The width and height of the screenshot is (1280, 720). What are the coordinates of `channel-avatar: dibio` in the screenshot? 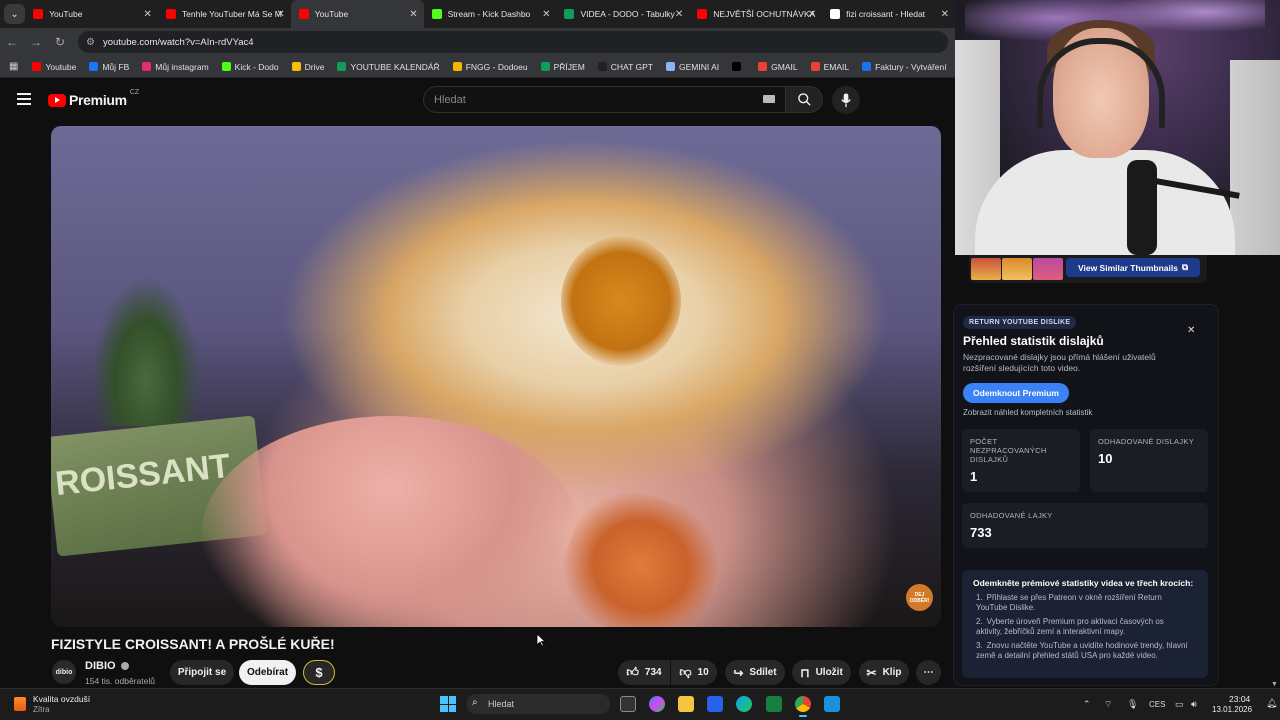 It's located at (64, 672).